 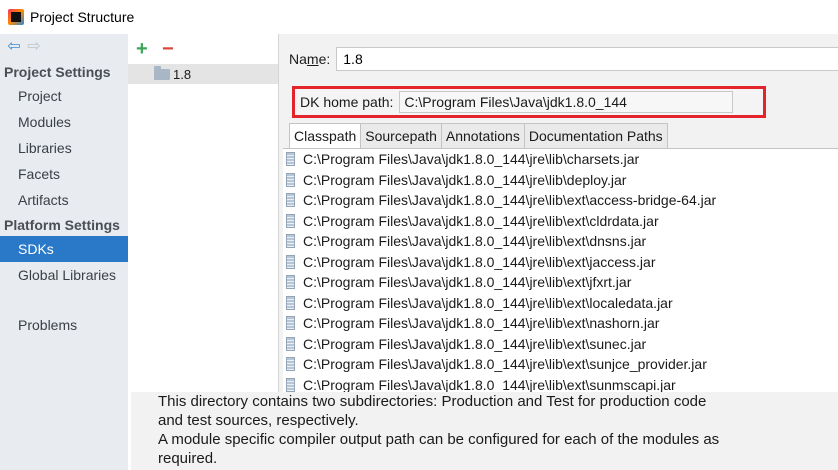 What do you see at coordinates (64, 96) in the screenshot?
I see `sidebar-item-project: Project` at bounding box center [64, 96].